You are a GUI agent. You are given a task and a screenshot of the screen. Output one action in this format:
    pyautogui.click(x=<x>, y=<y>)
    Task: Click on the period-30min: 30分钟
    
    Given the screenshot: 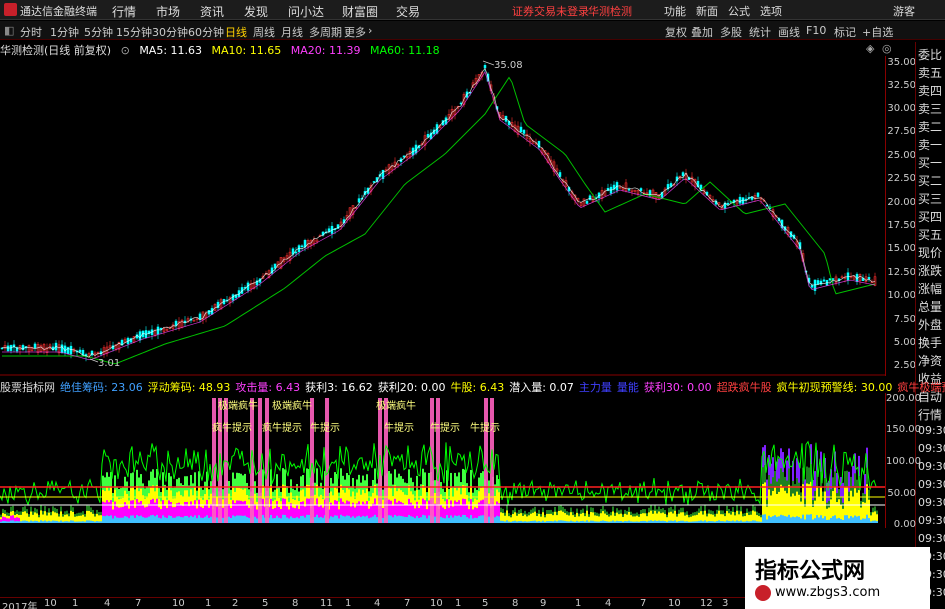 What is the action you would take?
    pyautogui.click(x=170, y=32)
    